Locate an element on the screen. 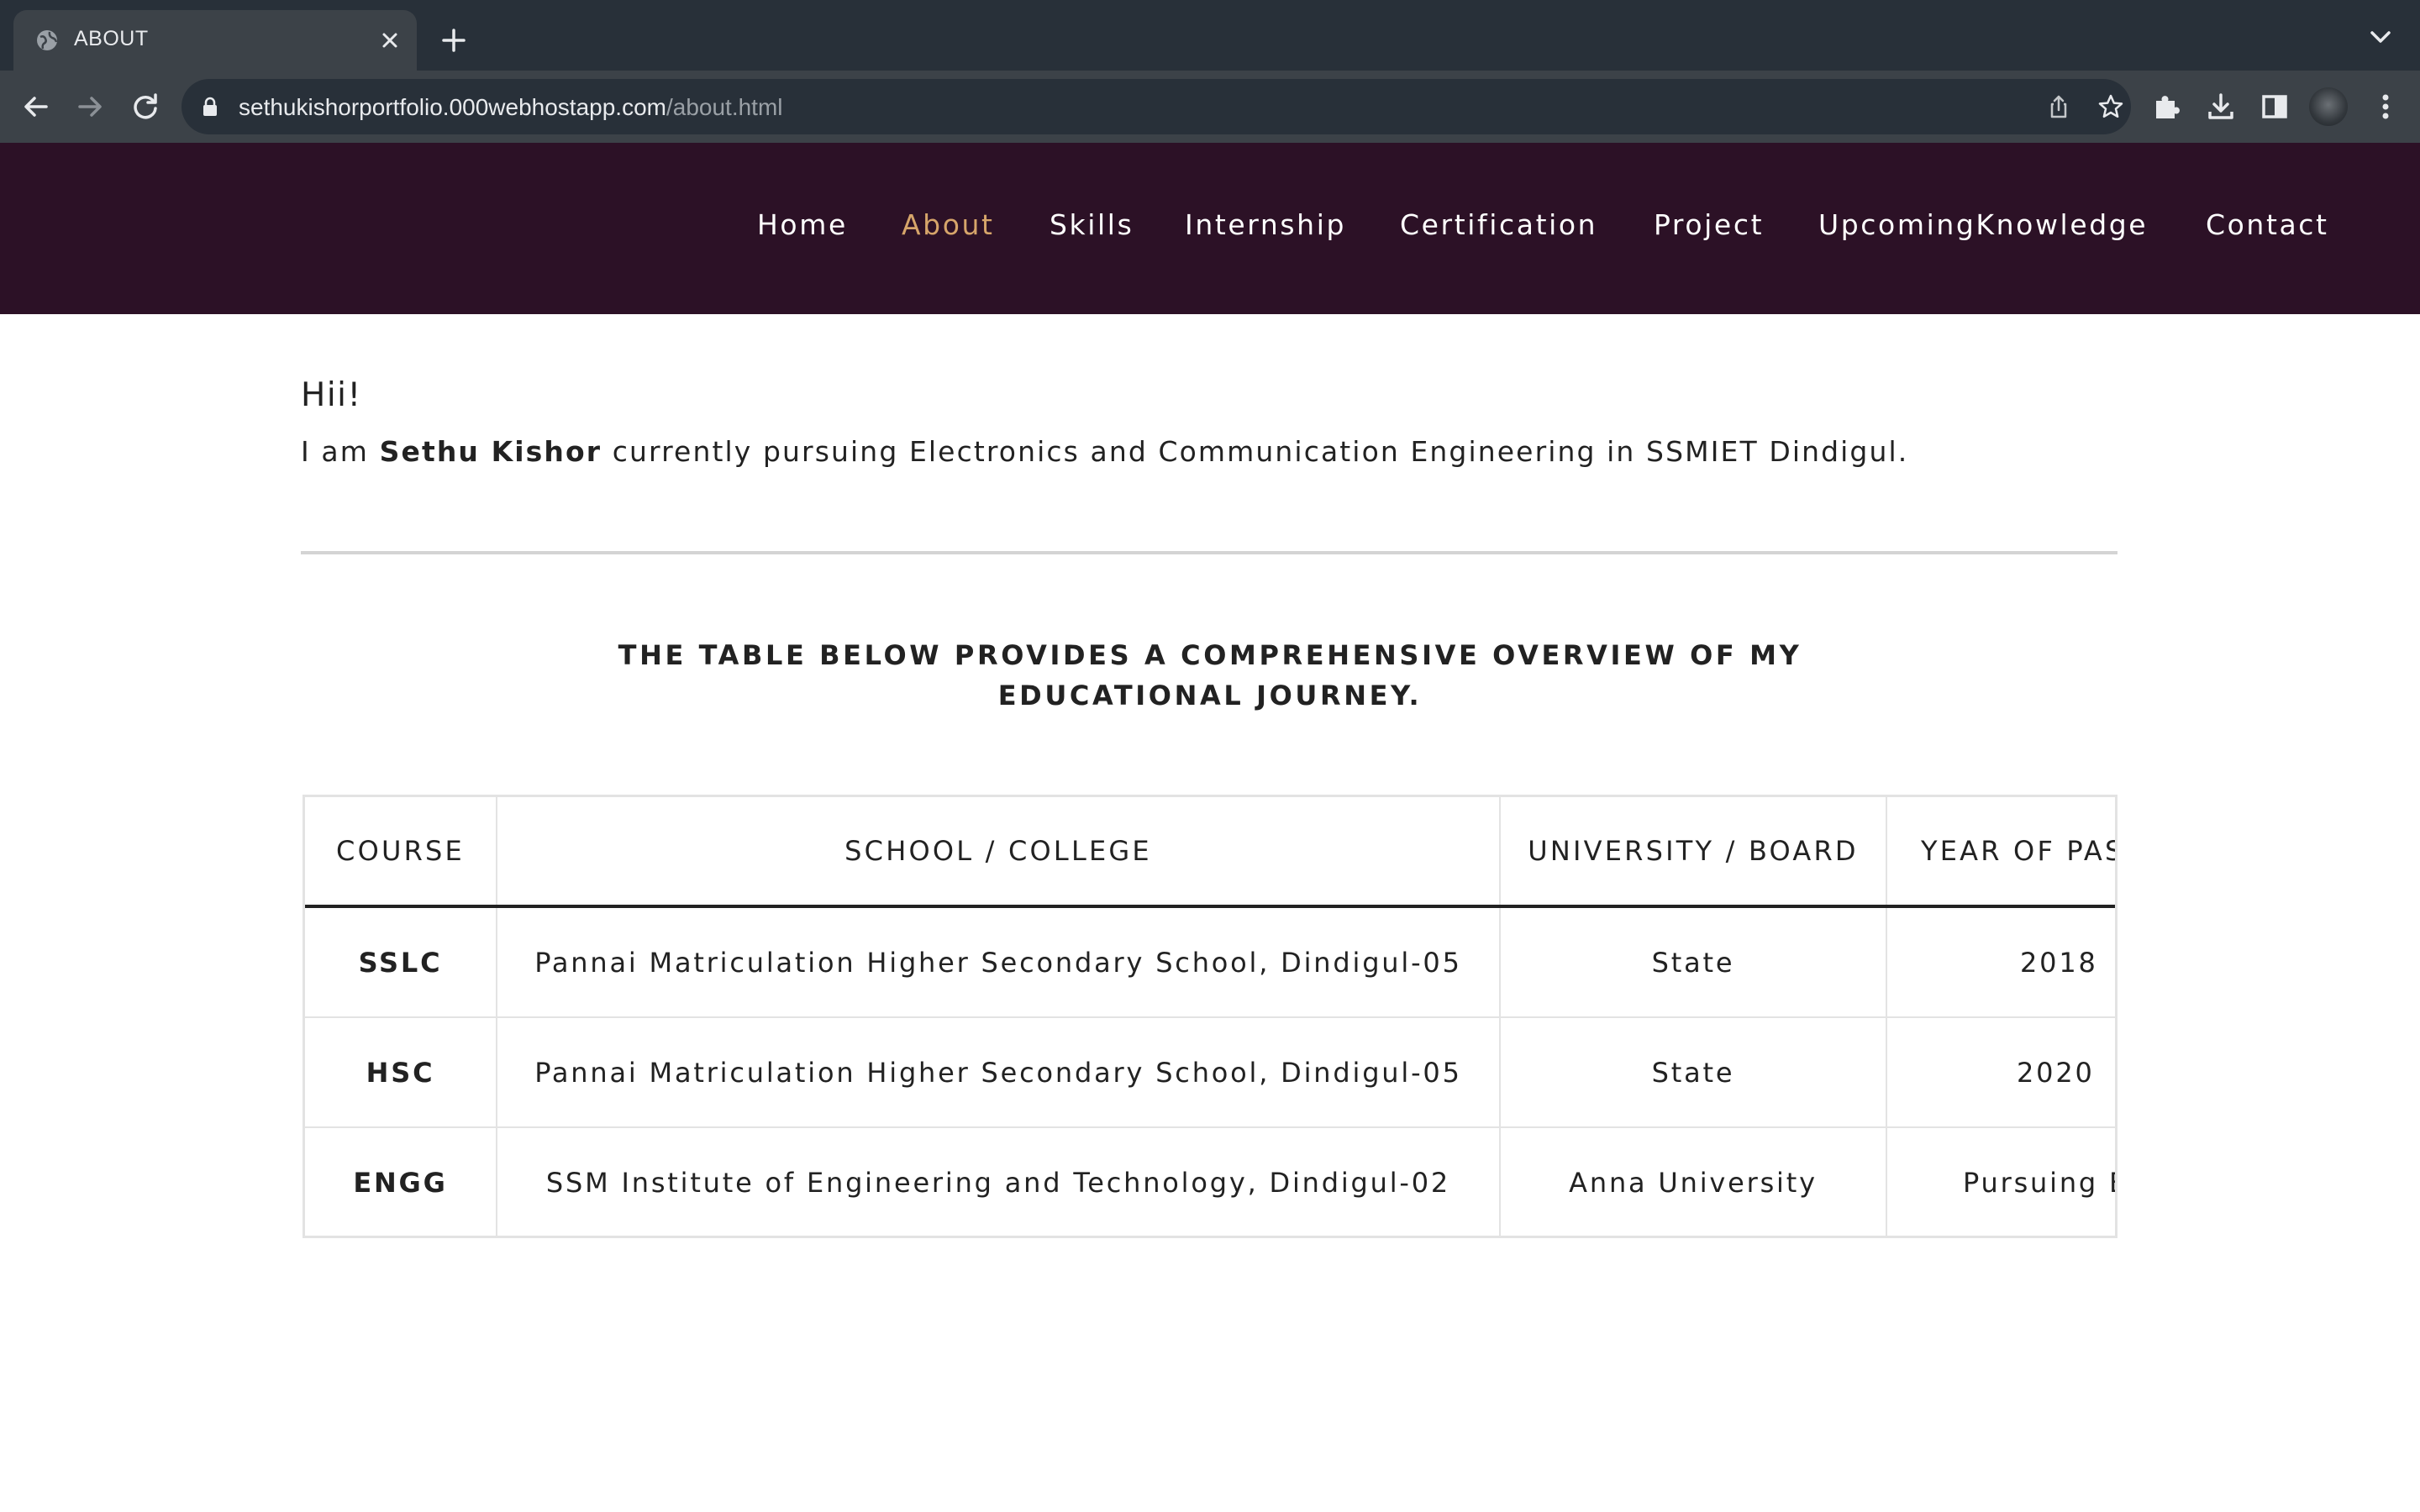 The height and width of the screenshot is (1512, 2420). nav-project: Project is located at coordinates (1709, 224).